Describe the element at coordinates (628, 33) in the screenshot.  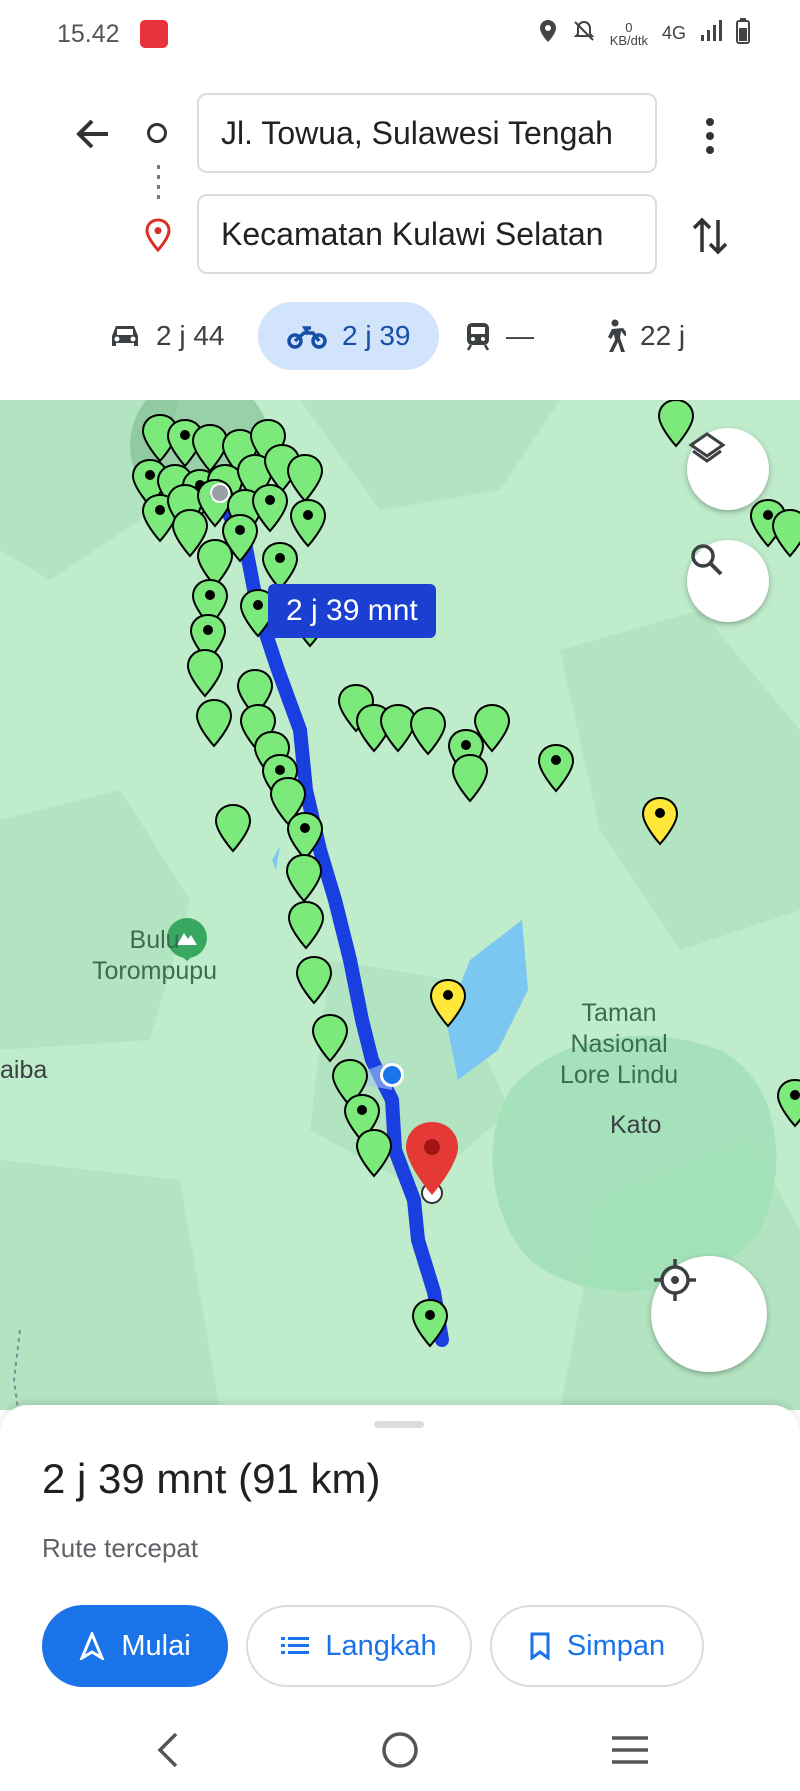
I see `net-speed: 0 KB/dtk` at that location.